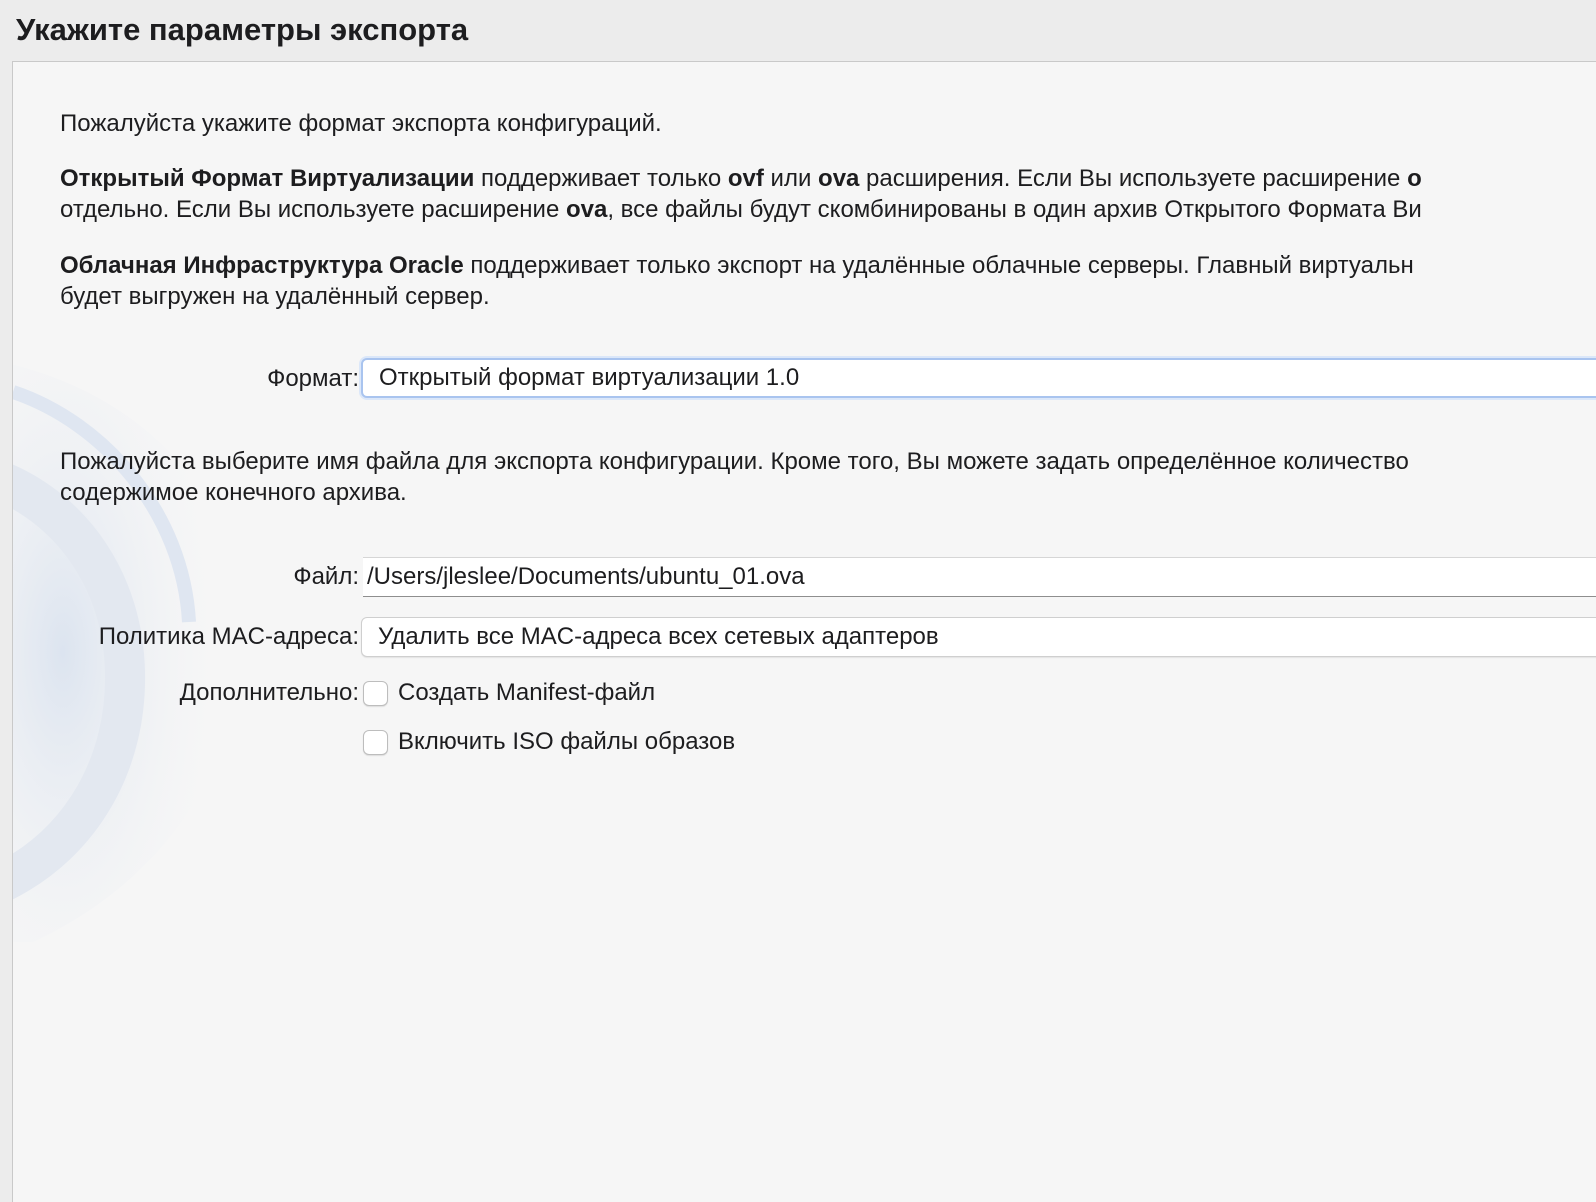 This screenshot has width=1596, height=1202. What do you see at coordinates (262, 265) in the screenshot?
I see `oci-name-text: Облачная Инфраструктура Oracle` at bounding box center [262, 265].